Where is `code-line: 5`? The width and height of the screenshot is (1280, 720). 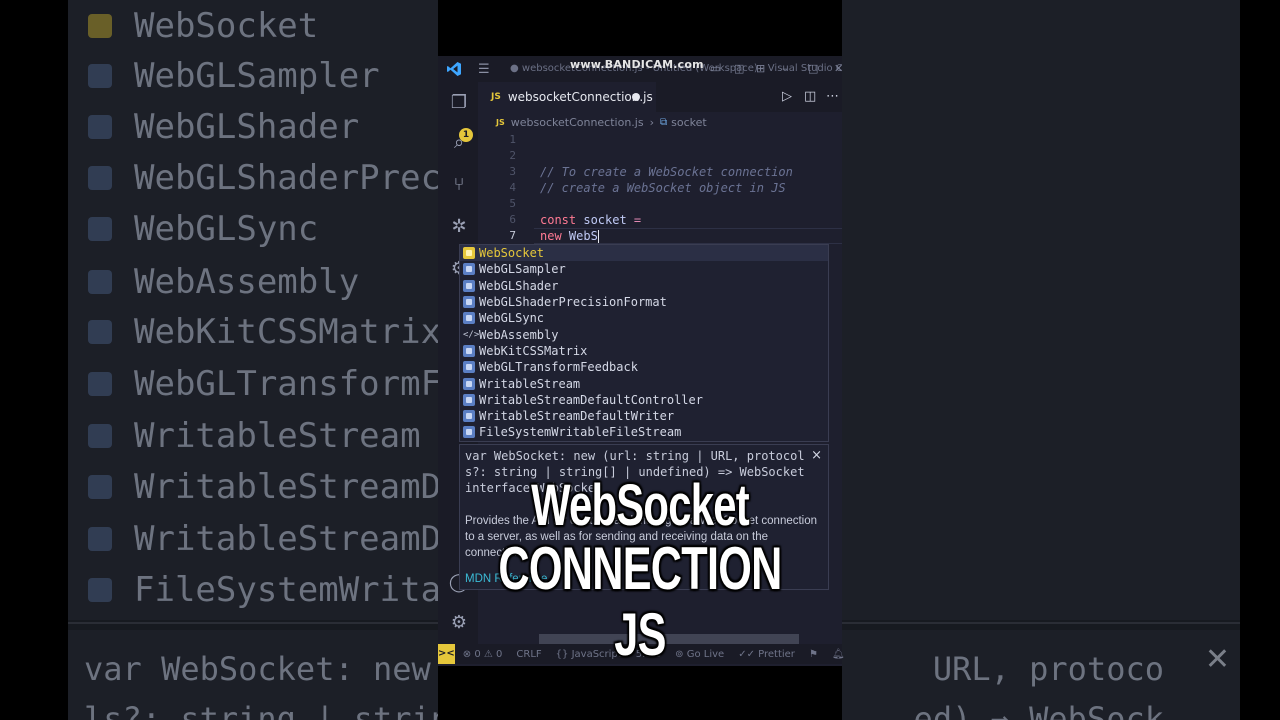
code-line: 5 is located at coordinates (660, 204).